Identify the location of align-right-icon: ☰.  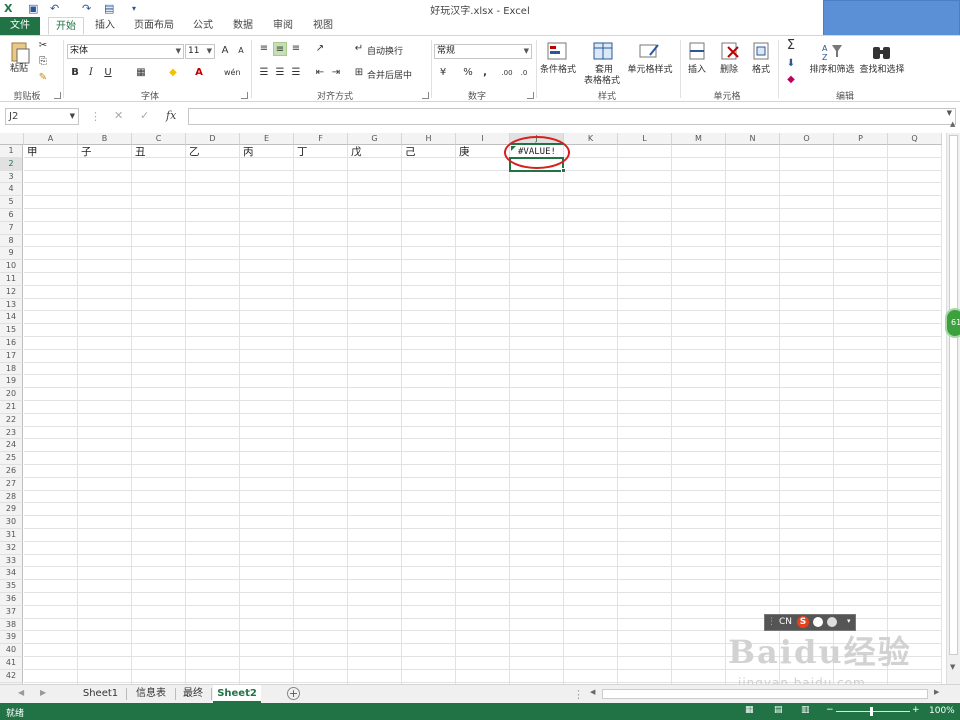
(296, 73).